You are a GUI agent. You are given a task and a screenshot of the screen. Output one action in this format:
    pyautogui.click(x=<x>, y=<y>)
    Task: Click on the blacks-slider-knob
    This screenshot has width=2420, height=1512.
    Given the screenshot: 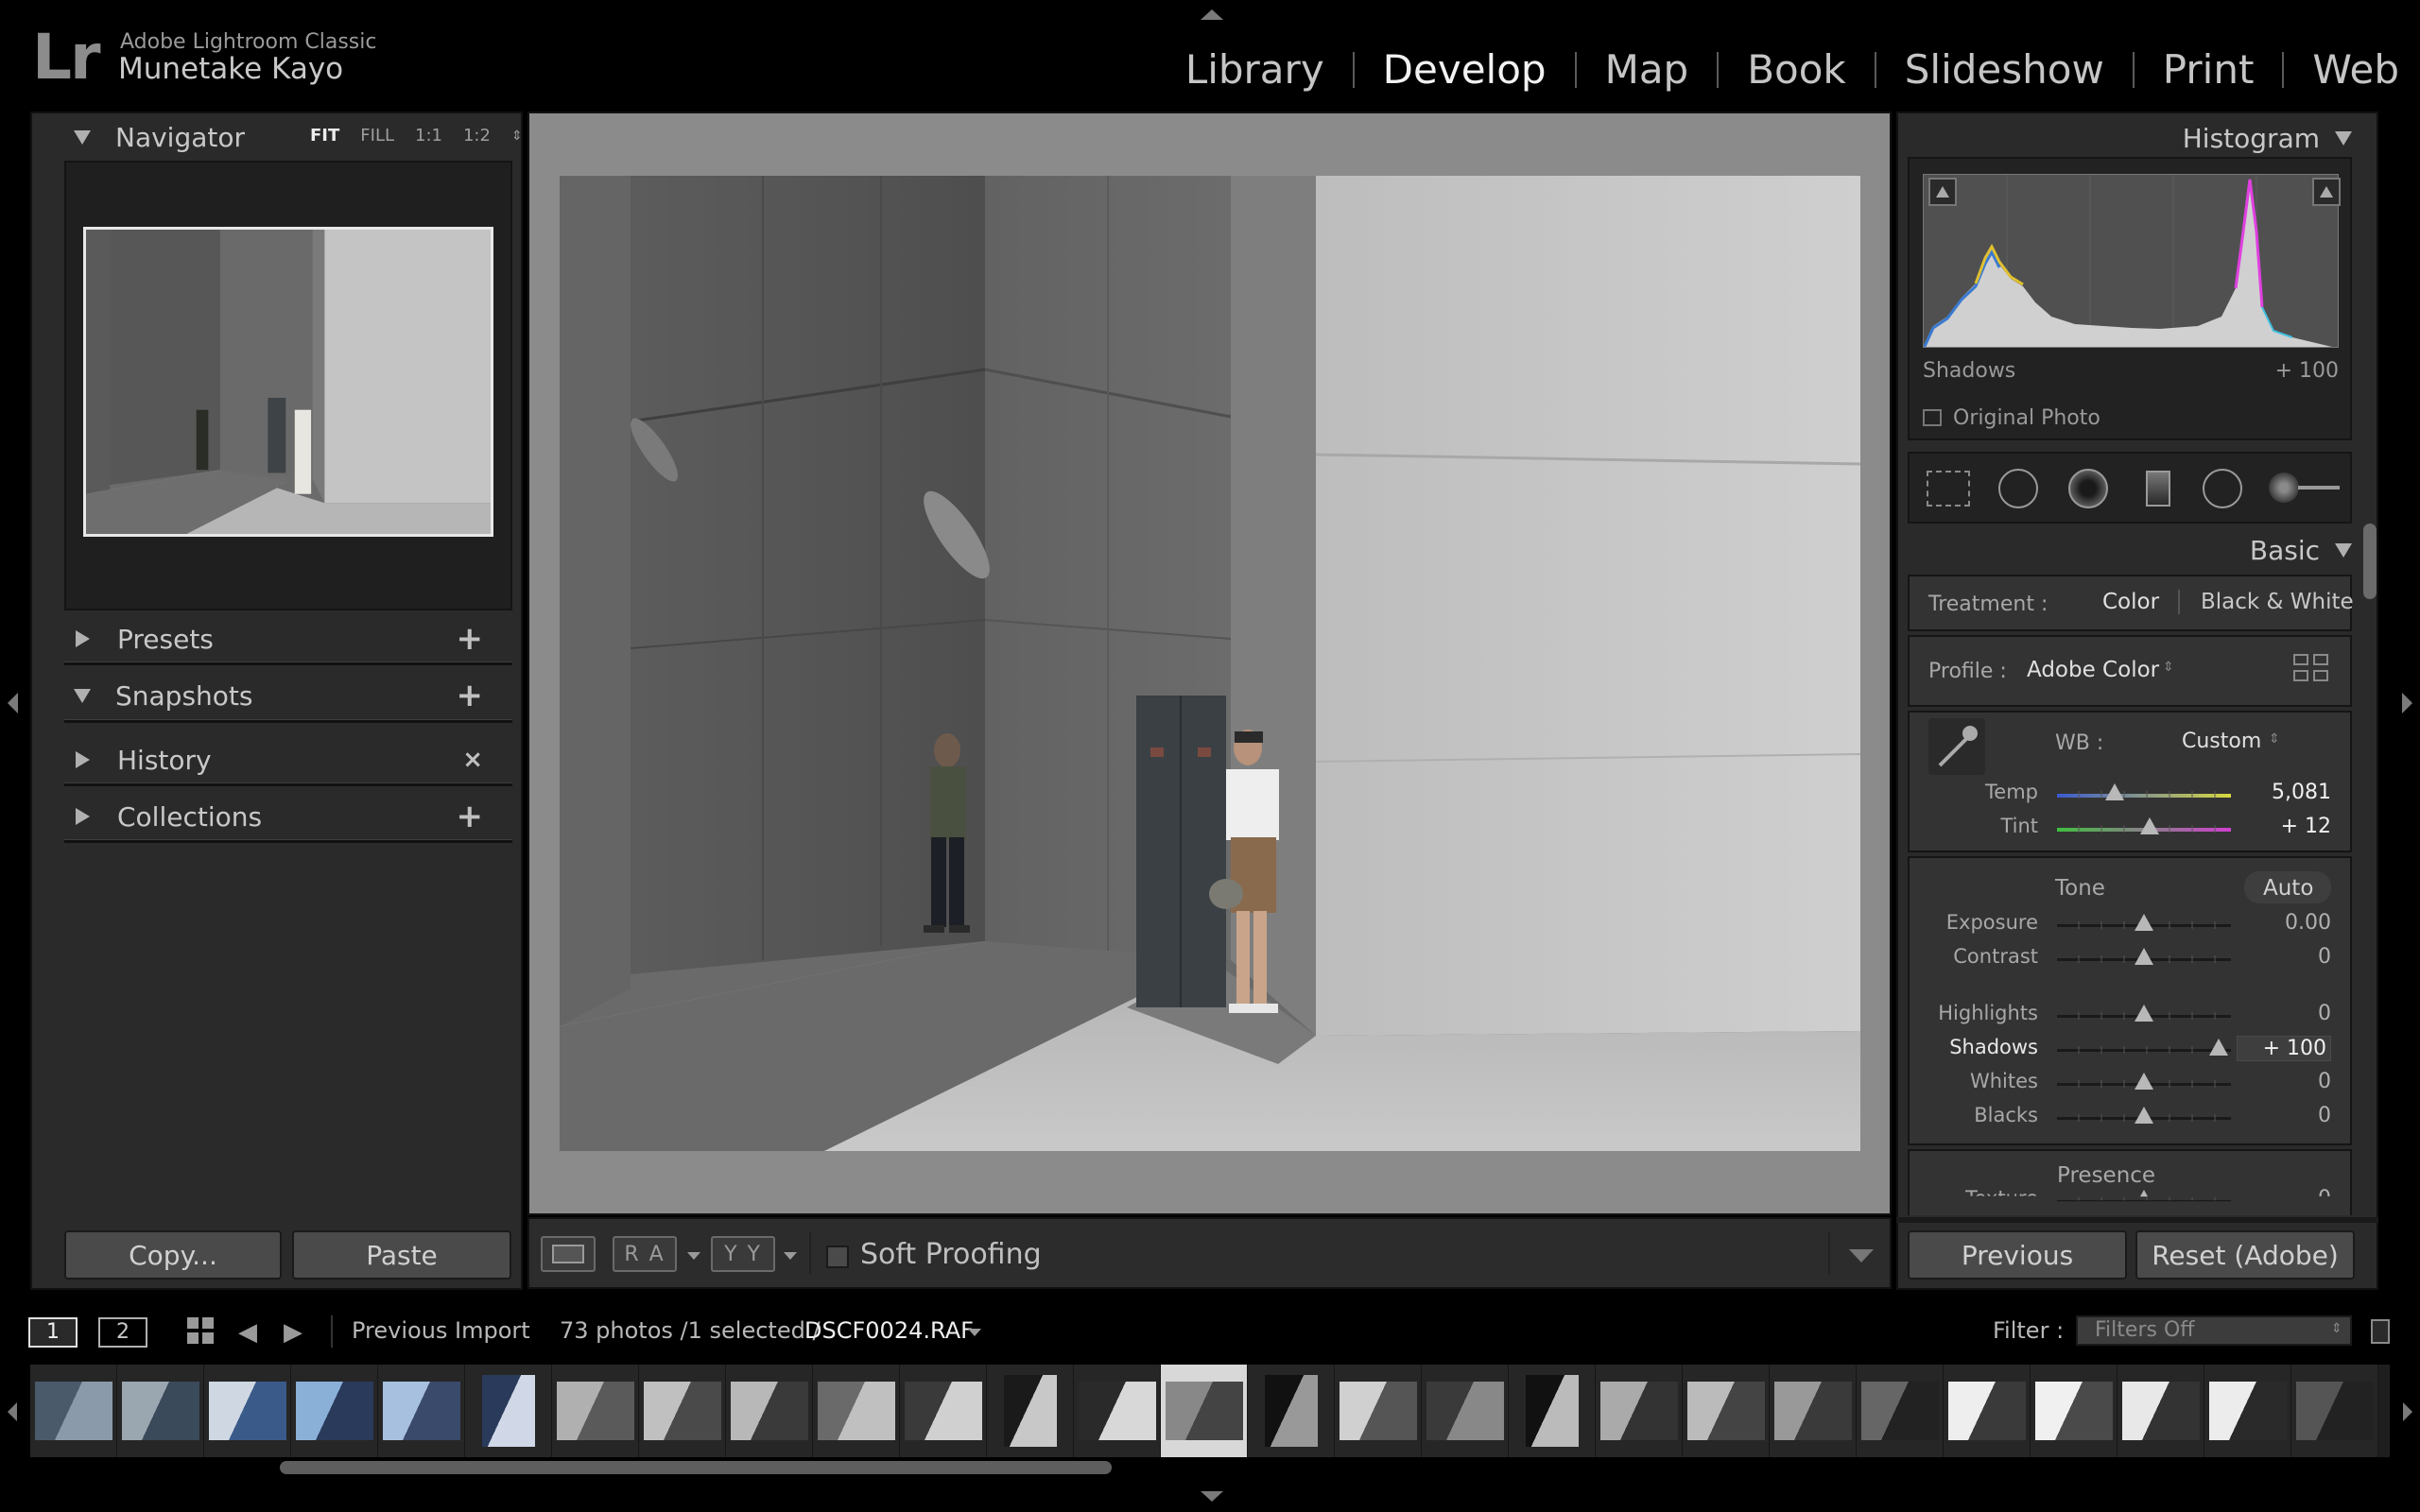 What is the action you would take?
    pyautogui.click(x=2144, y=1115)
    